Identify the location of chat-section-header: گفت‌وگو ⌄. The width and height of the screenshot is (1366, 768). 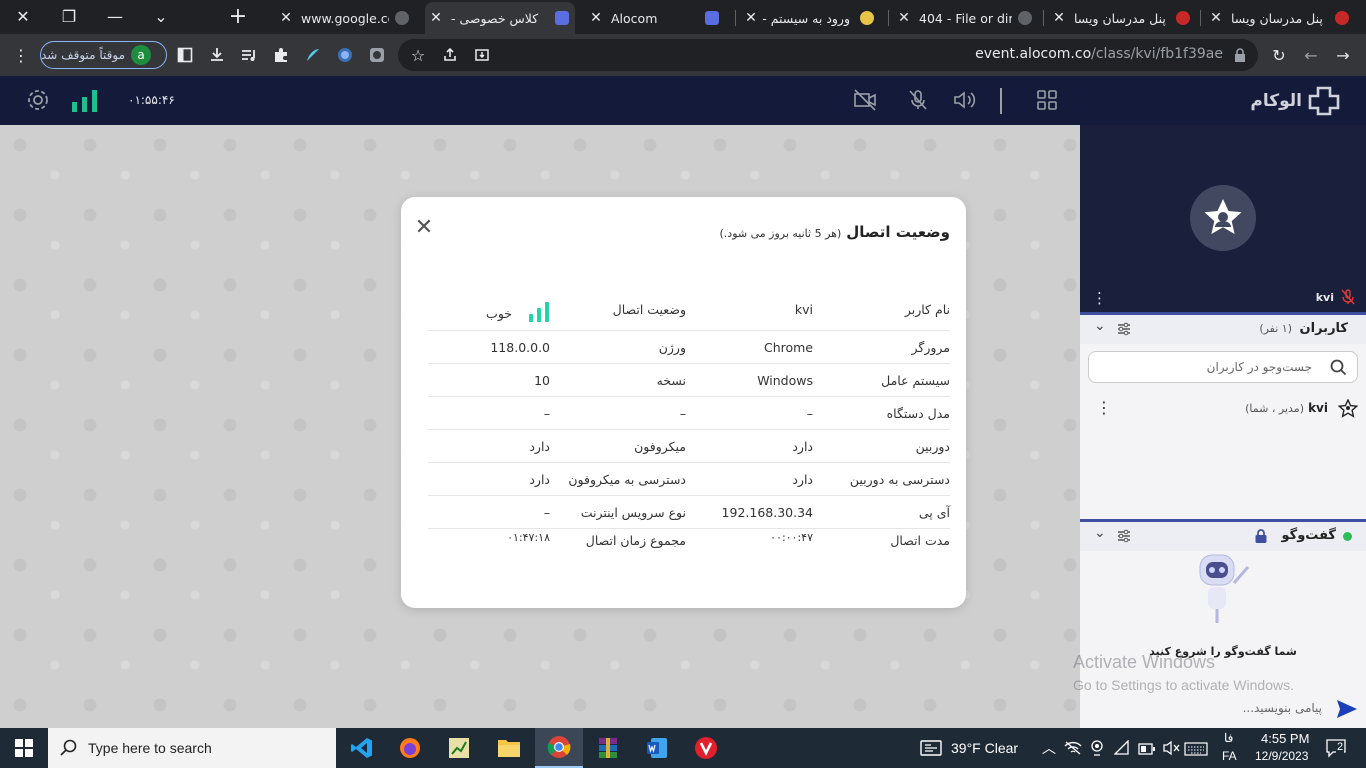
(1223, 535).